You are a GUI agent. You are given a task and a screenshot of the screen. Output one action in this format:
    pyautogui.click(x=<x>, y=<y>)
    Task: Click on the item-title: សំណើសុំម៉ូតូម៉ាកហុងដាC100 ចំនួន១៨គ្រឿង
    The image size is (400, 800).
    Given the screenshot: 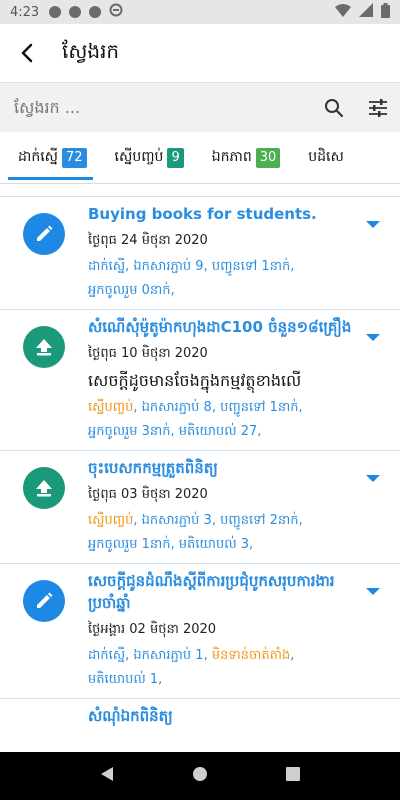 What is the action you would take?
    pyautogui.click(x=220, y=327)
    